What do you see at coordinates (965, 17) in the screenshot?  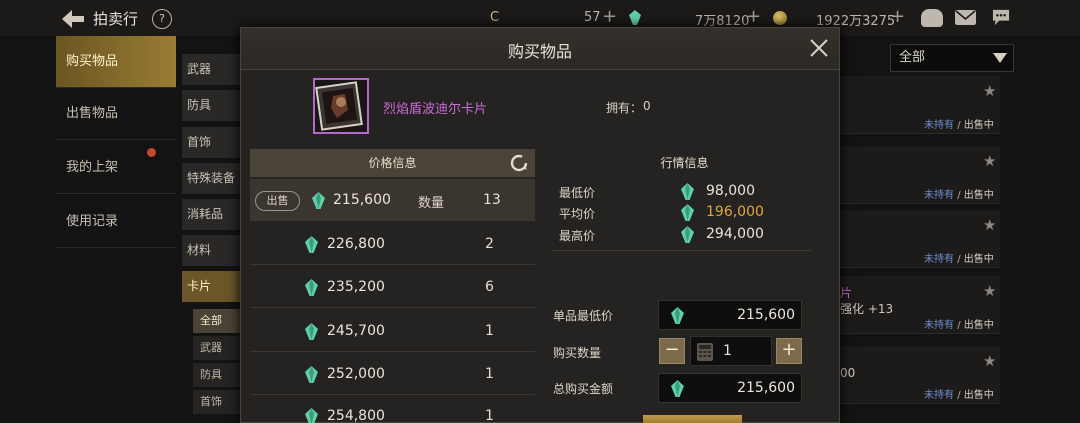 I see `mail-icon` at bounding box center [965, 17].